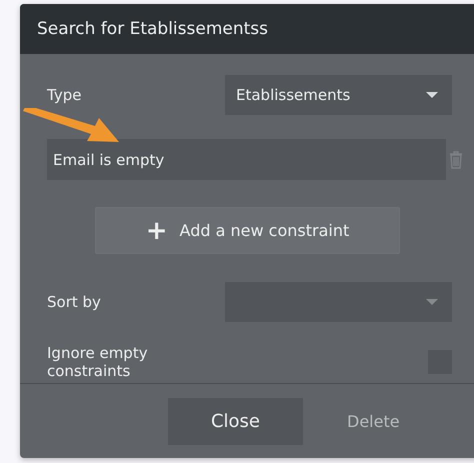 The width and height of the screenshot is (474, 463). What do you see at coordinates (338, 302) in the screenshot?
I see `sort-dropdown` at bounding box center [338, 302].